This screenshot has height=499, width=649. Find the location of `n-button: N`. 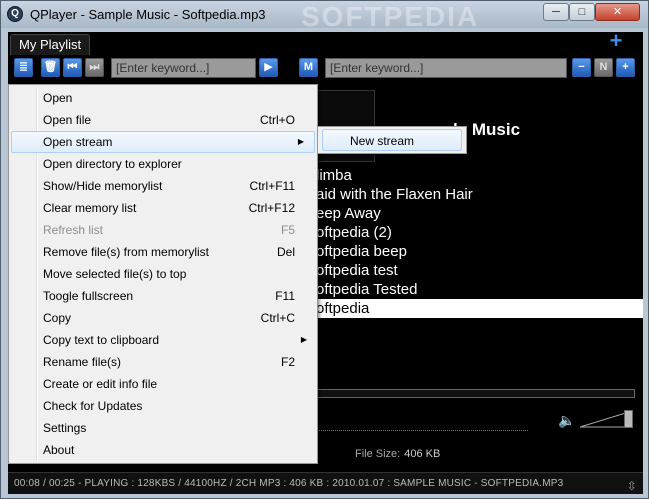

n-button: N is located at coordinates (603, 67).